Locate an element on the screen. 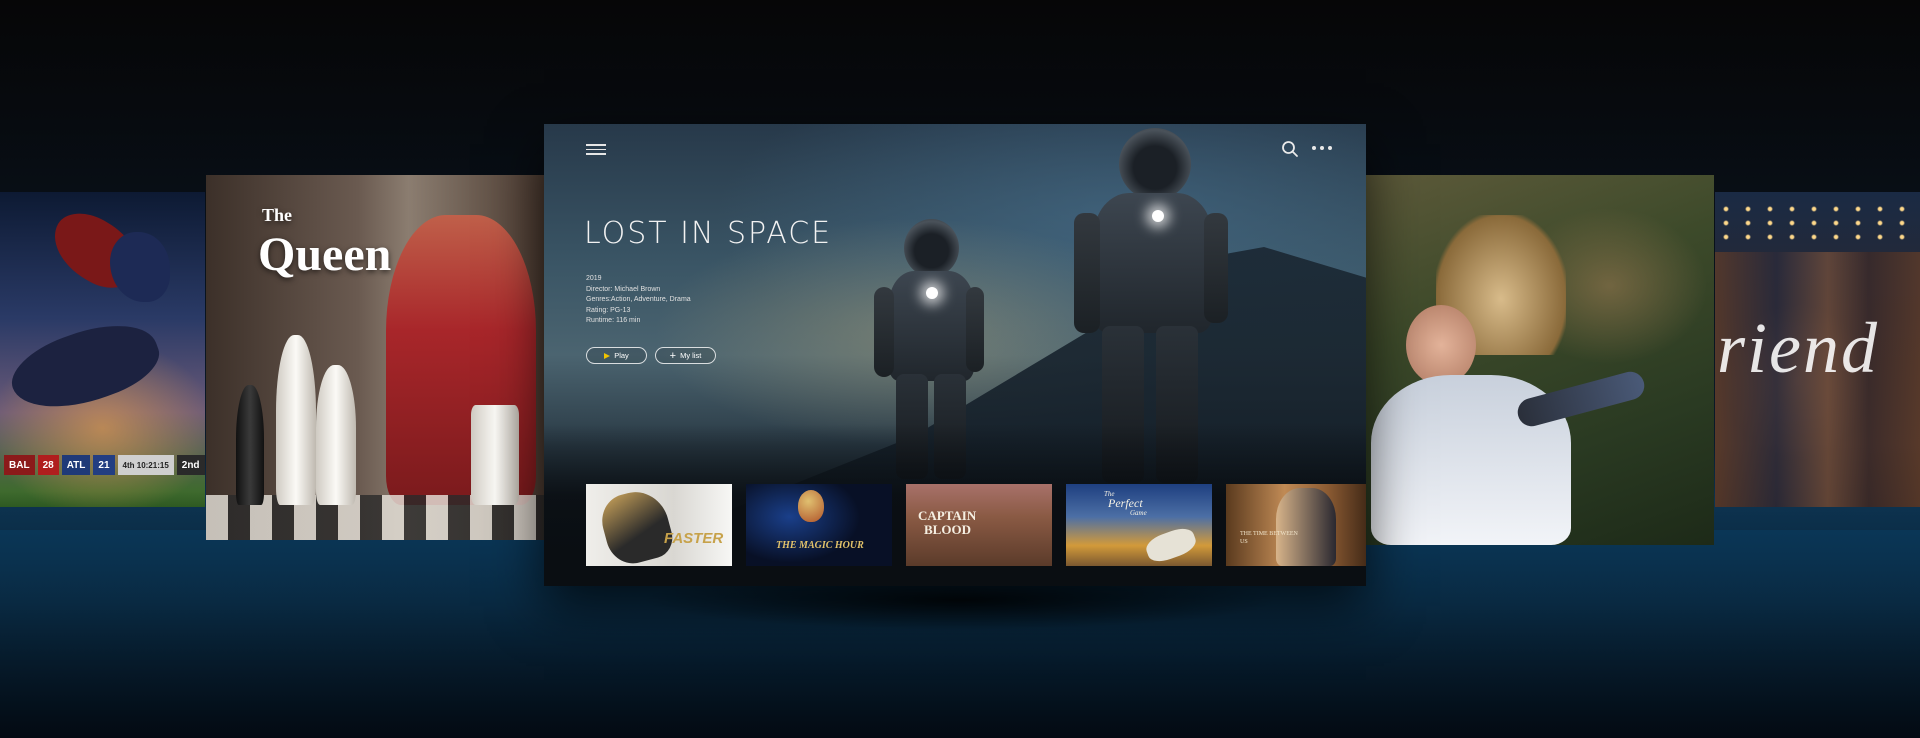  carousel-card-girl is located at coordinates (1540, 360).